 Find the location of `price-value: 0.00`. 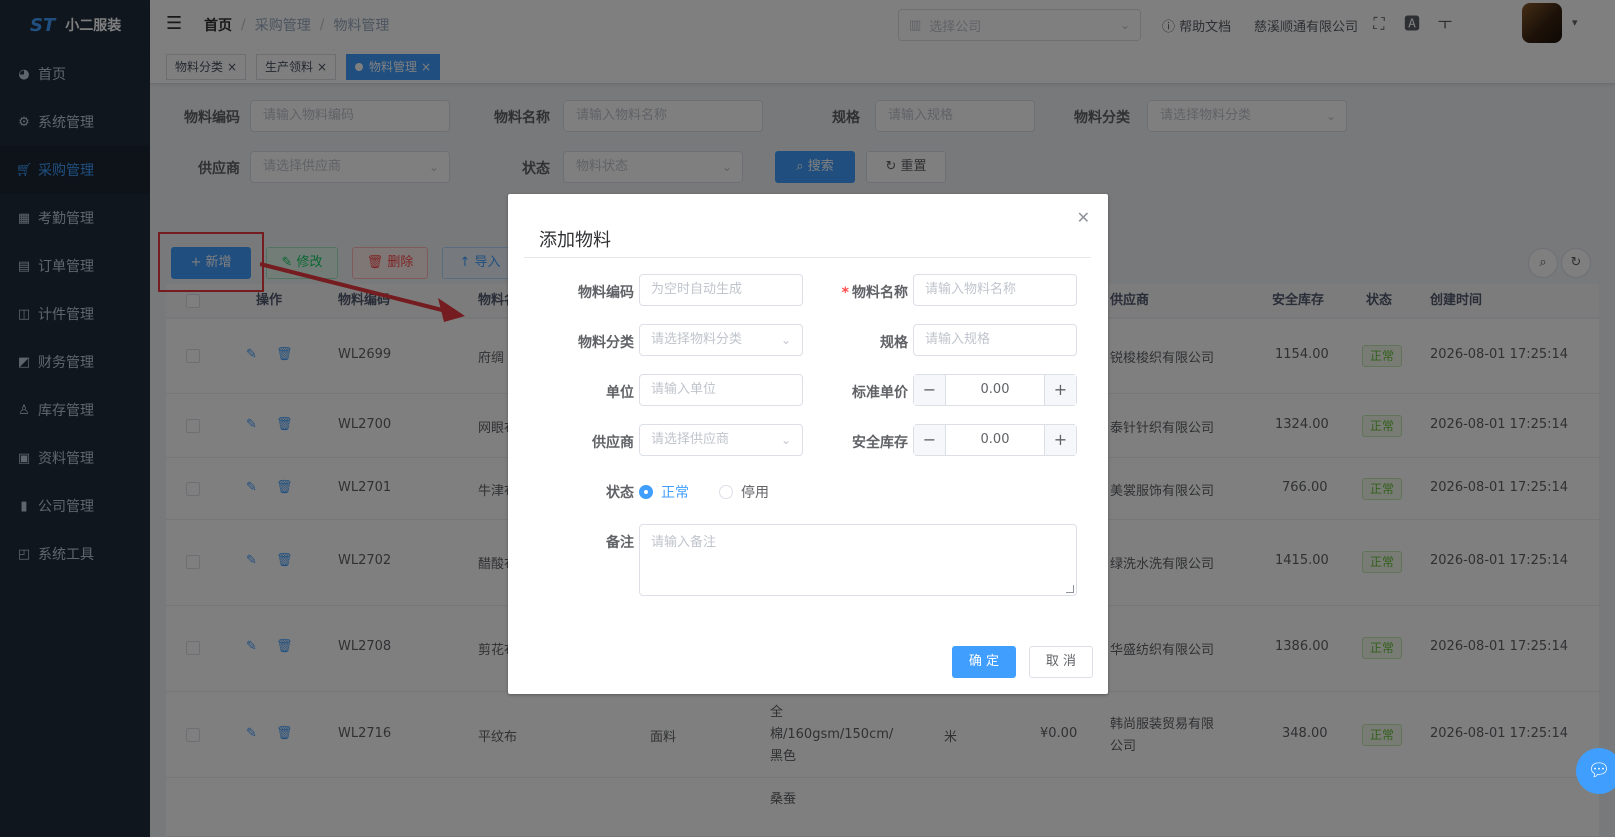

price-value: 0.00 is located at coordinates (995, 390).